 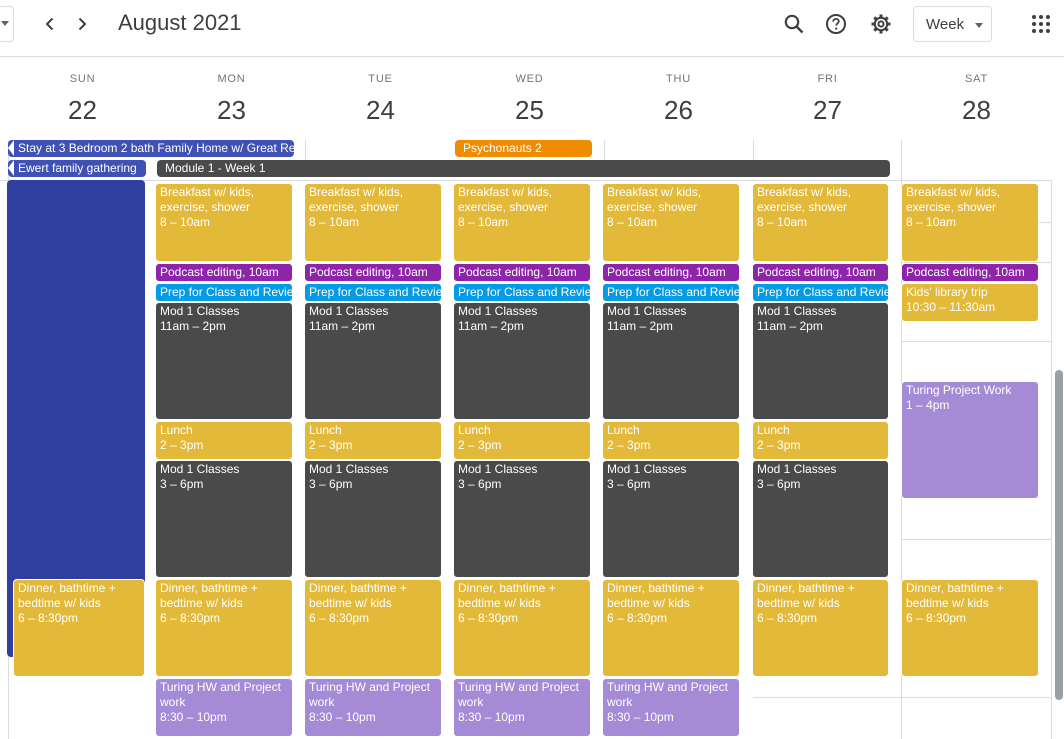 What do you see at coordinates (82, 110) in the screenshot?
I see `day-number: 22` at bounding box center [82, 110].